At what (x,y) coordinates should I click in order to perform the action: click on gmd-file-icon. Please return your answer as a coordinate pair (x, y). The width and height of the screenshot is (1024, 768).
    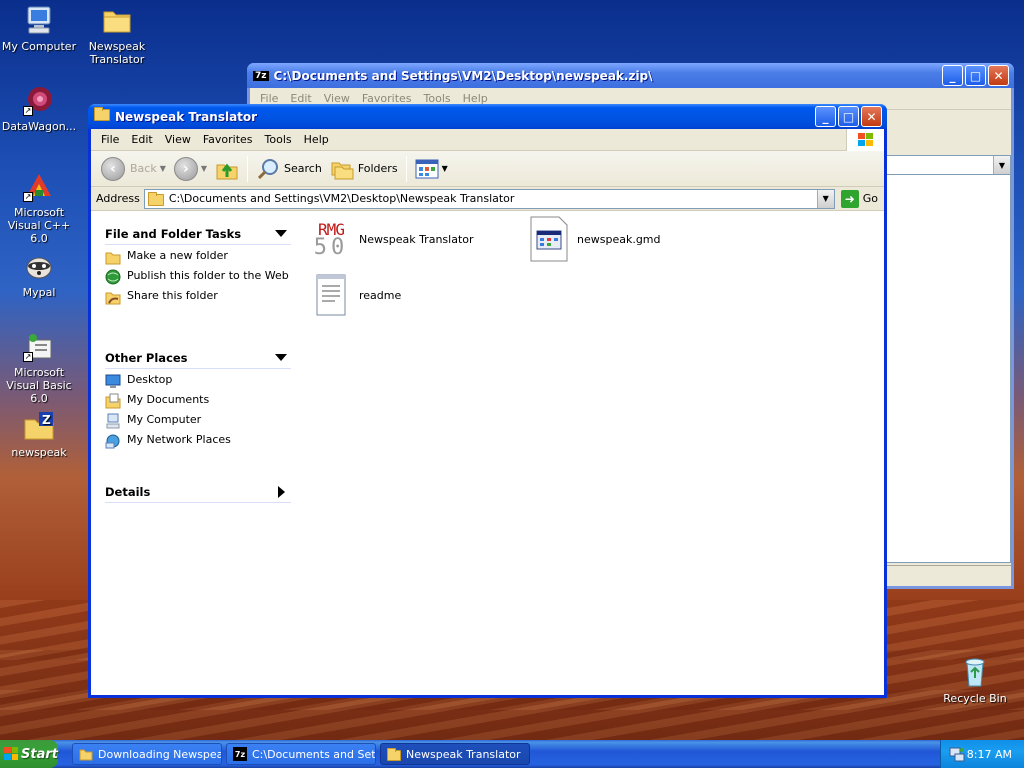
    Looking at the image, I should click on (549, 239).